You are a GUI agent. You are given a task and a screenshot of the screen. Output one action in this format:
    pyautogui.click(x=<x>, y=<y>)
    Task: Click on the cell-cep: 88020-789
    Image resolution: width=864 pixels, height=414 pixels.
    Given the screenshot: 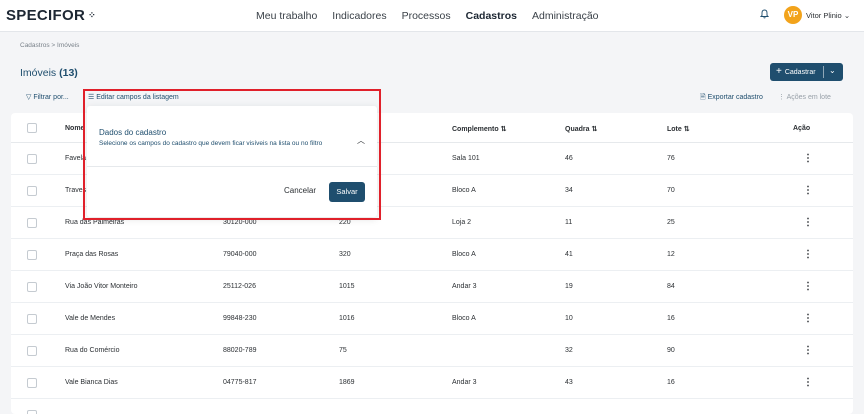 What is the action you would take?
    pyautogui.click(x=240, y=350)
    